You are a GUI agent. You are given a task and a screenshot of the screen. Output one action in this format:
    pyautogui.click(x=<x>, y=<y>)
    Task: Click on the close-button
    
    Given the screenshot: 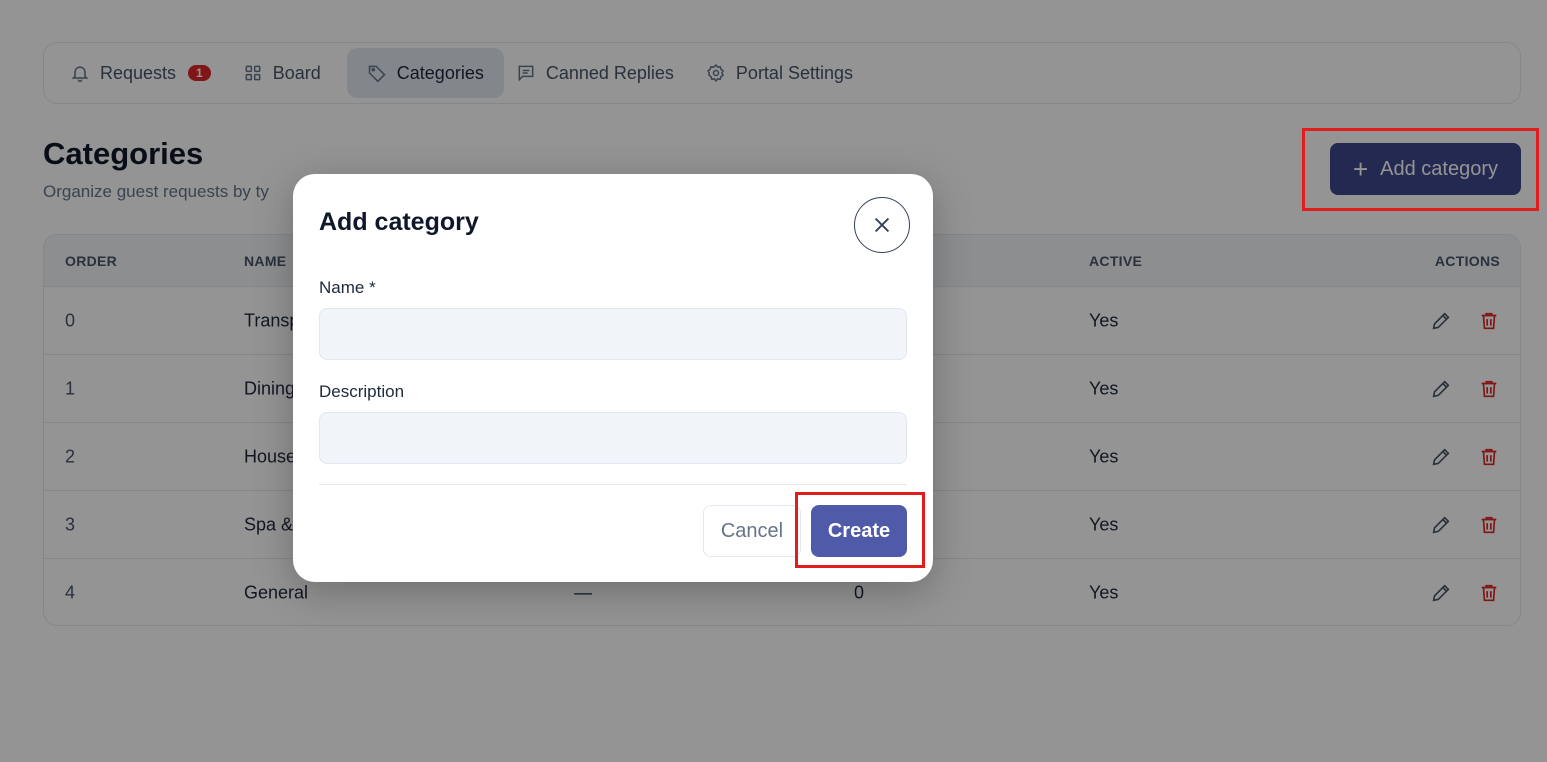 What is the action you would take?
    pyautogui.click(x=882, y=225)
    